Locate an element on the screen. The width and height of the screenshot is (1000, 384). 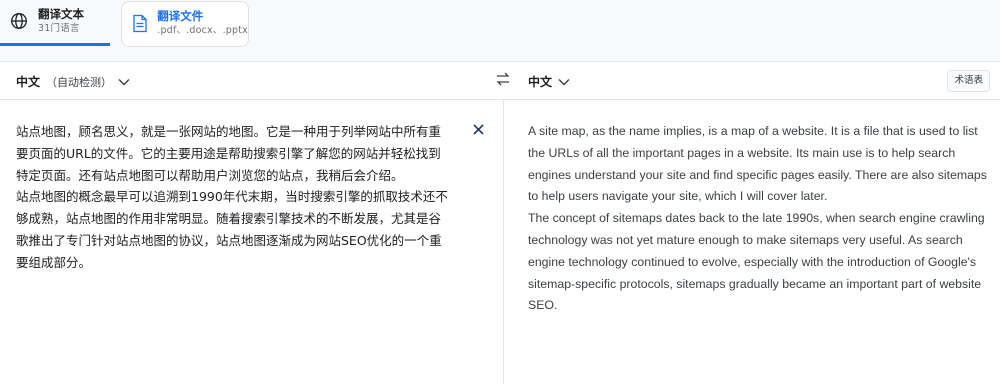
tab-title: 翻译文件 is located at coordinates (180, 16).